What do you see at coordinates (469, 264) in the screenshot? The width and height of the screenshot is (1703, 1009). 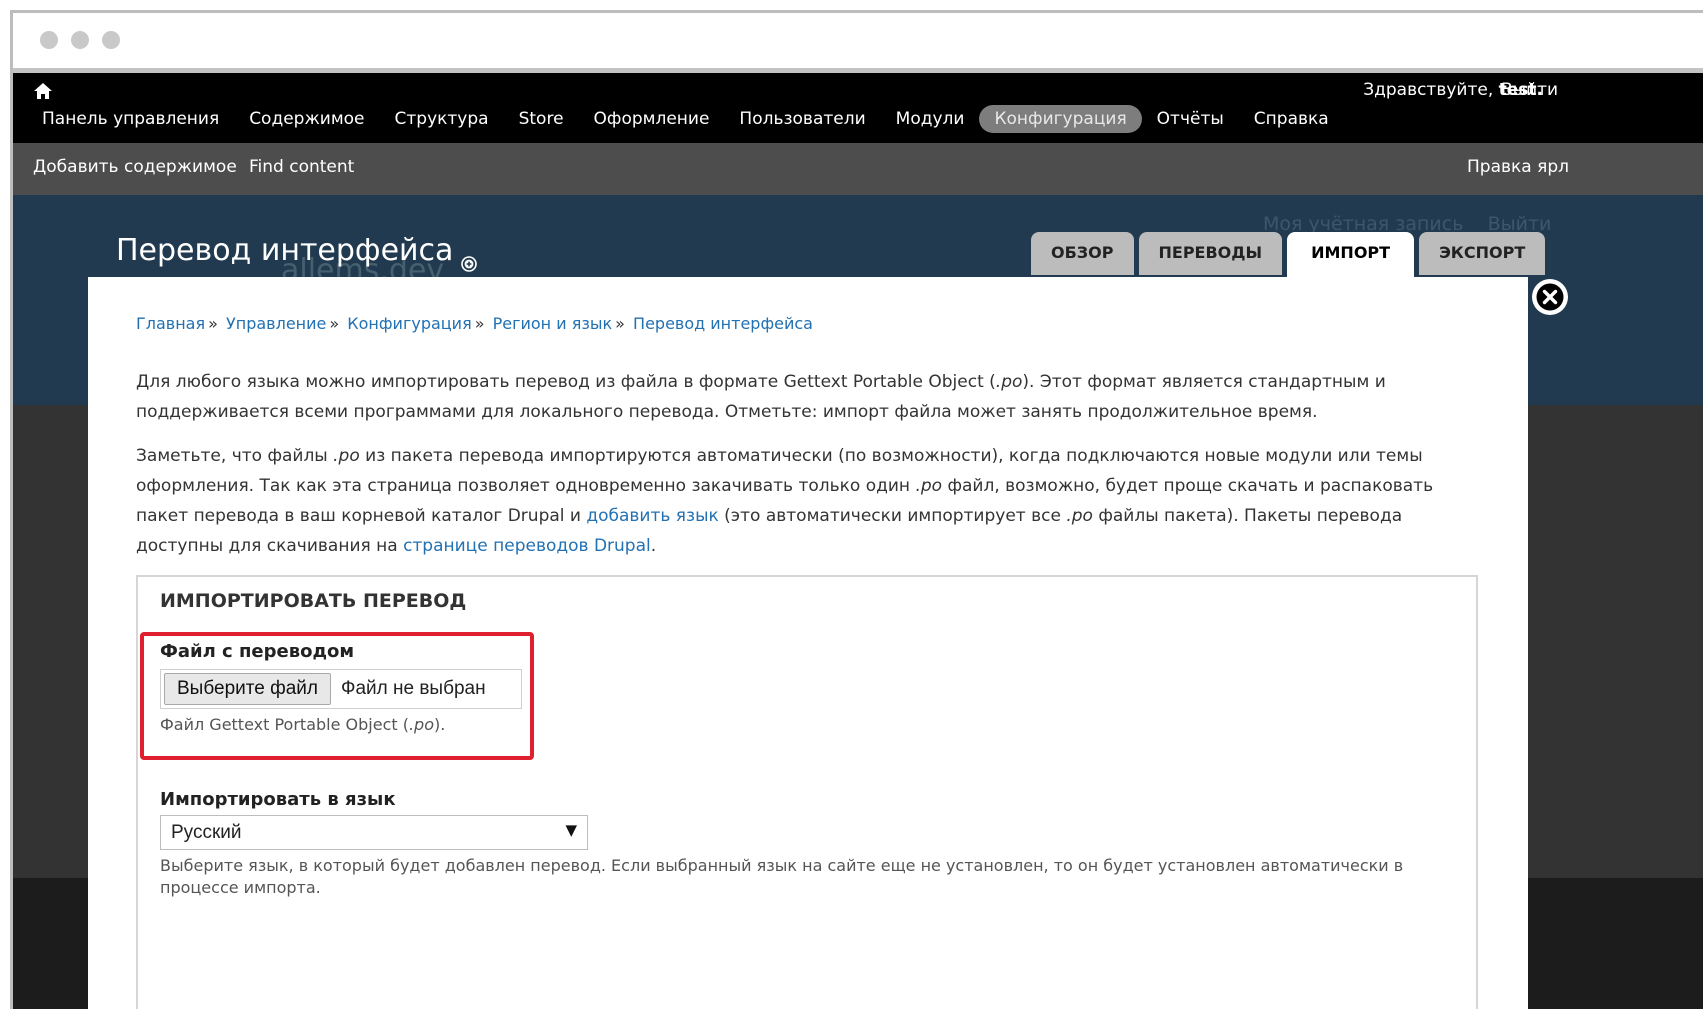 I see `add-shortcut-icon` at bounding box center [469, 264].